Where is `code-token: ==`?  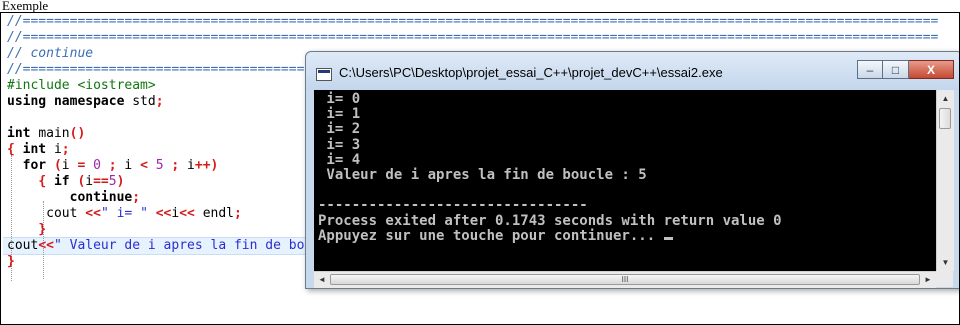 code-token: == is located at coordinates (101, 181).